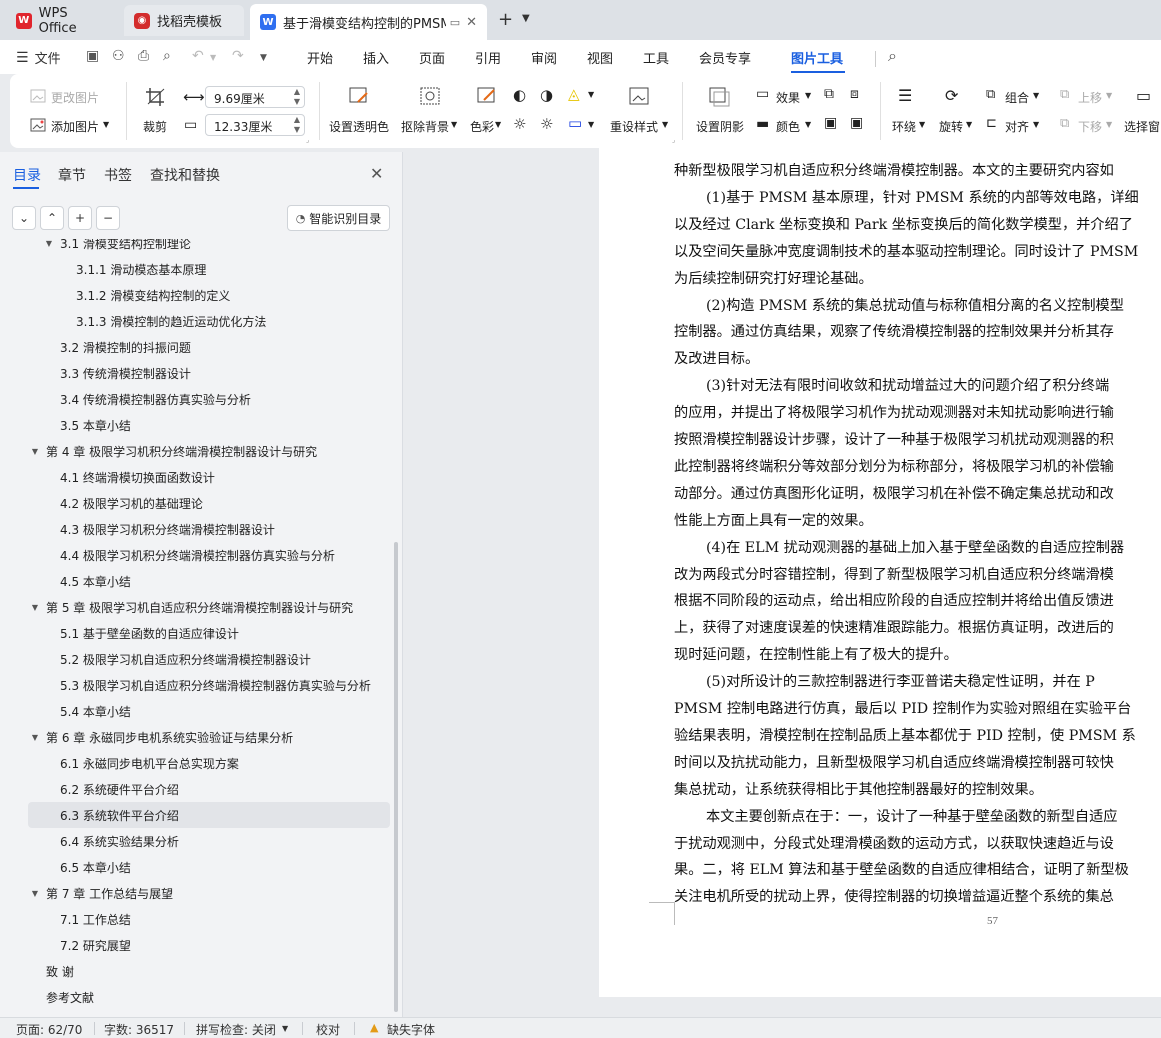  I want to click on border-color-button: 颜色, so click(788, 126).